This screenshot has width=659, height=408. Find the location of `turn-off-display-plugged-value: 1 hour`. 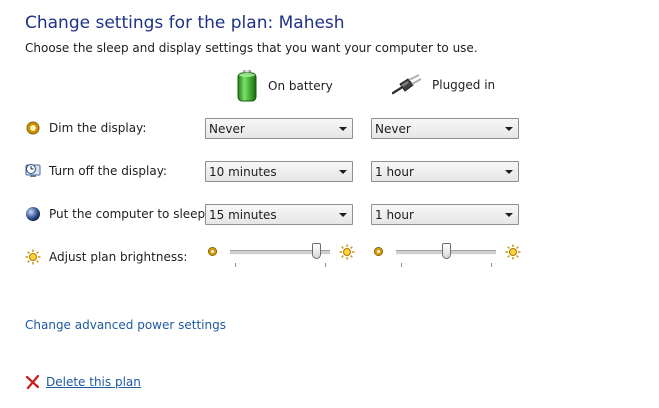

turn-off-display-plugged-value: 1 hour is located at coordinates (394, 171).